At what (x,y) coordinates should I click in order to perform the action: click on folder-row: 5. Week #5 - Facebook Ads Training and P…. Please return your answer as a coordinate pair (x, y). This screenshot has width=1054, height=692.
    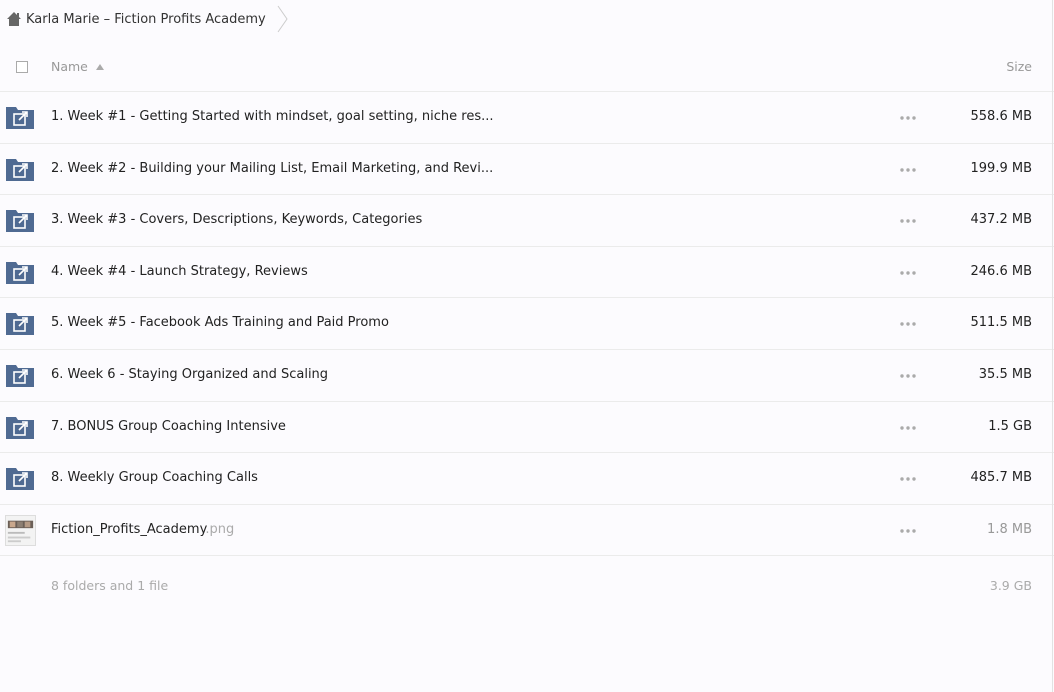
    Looking at the image, I should click on (527, 324).